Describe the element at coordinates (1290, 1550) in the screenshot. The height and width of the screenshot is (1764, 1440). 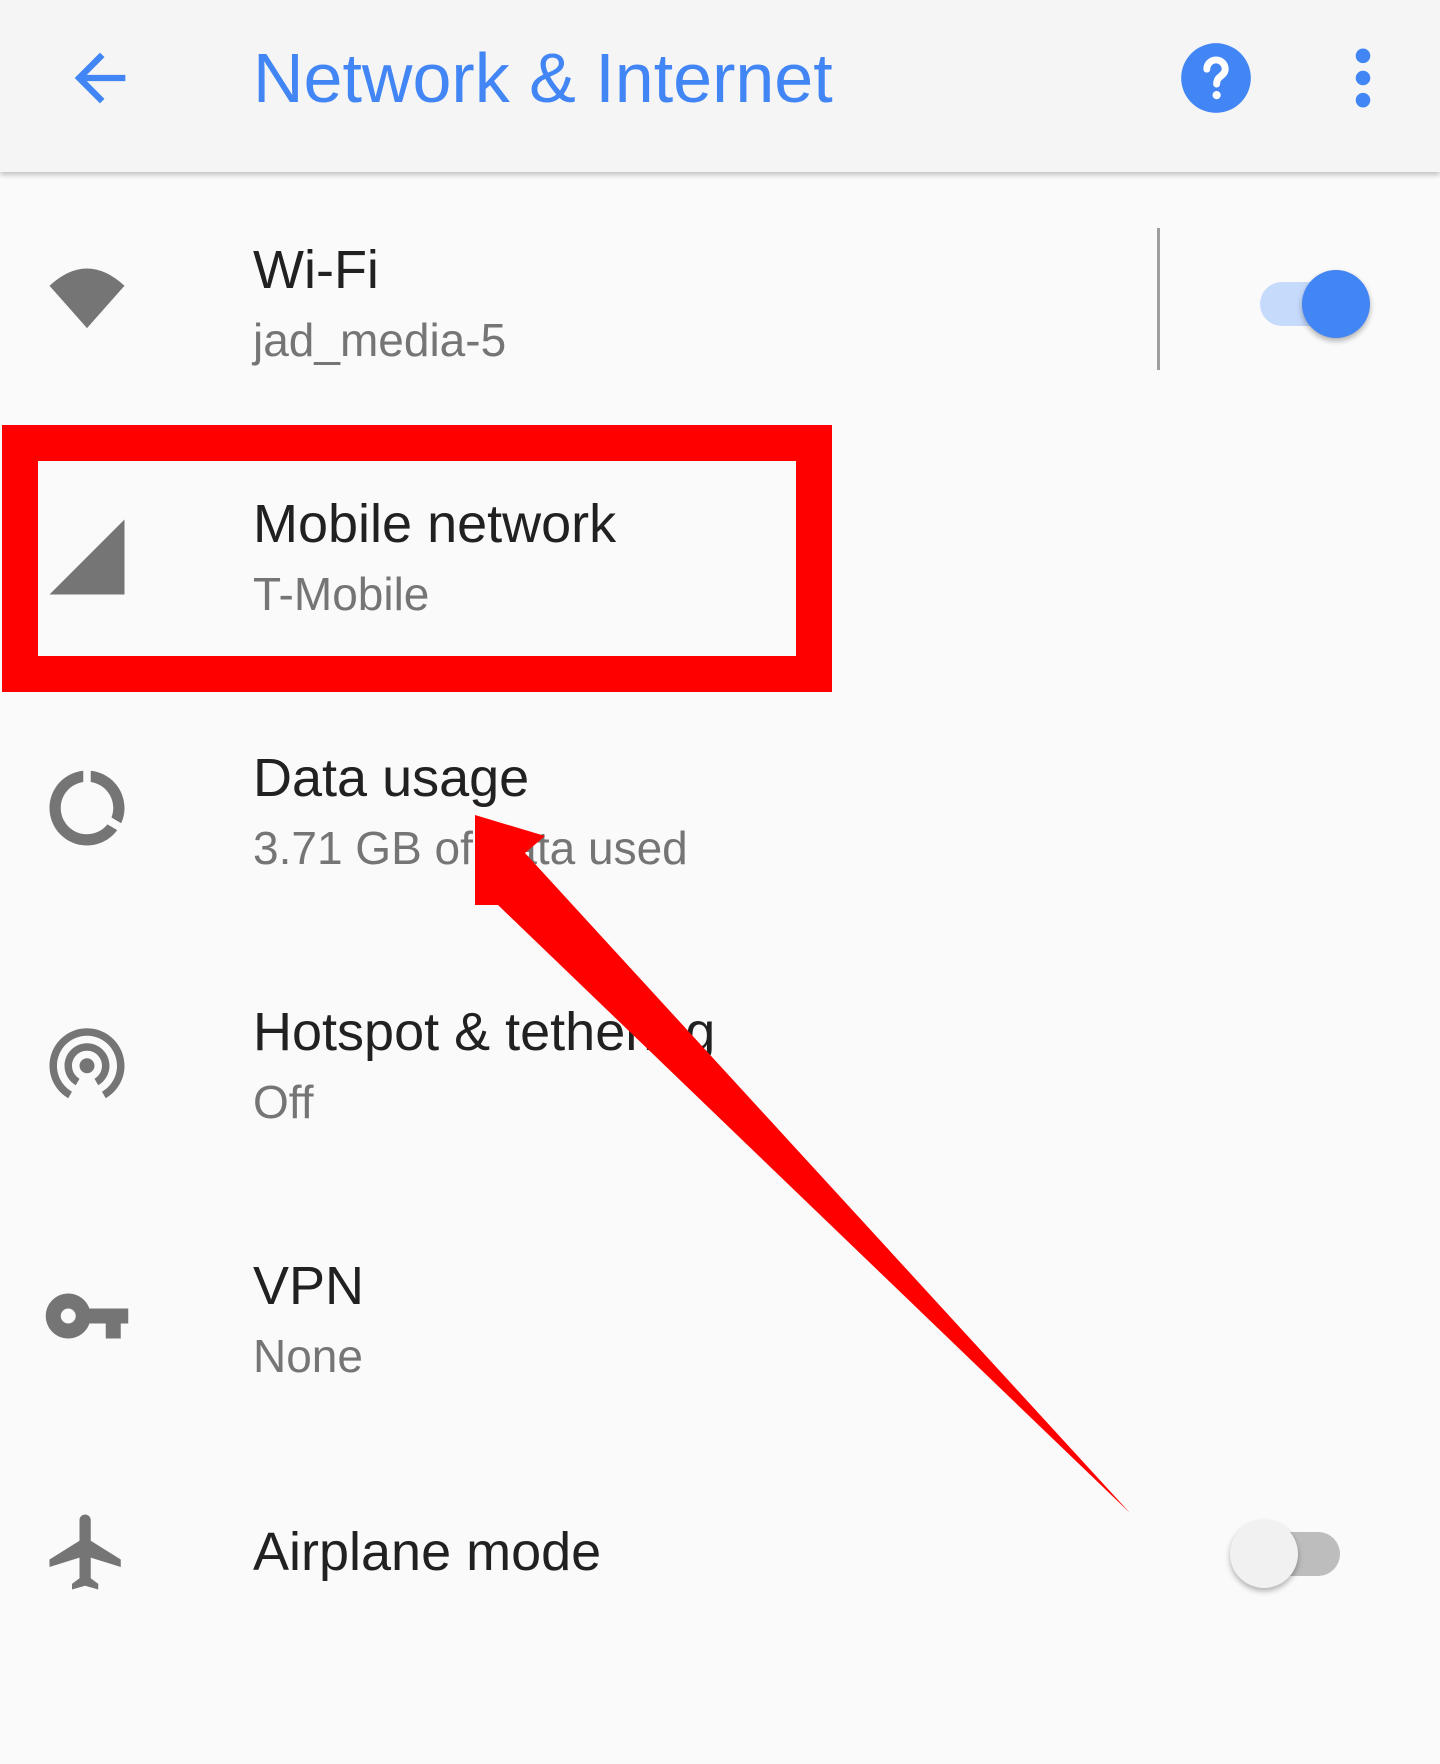
I see `airplane-mode-toggle` at that location.